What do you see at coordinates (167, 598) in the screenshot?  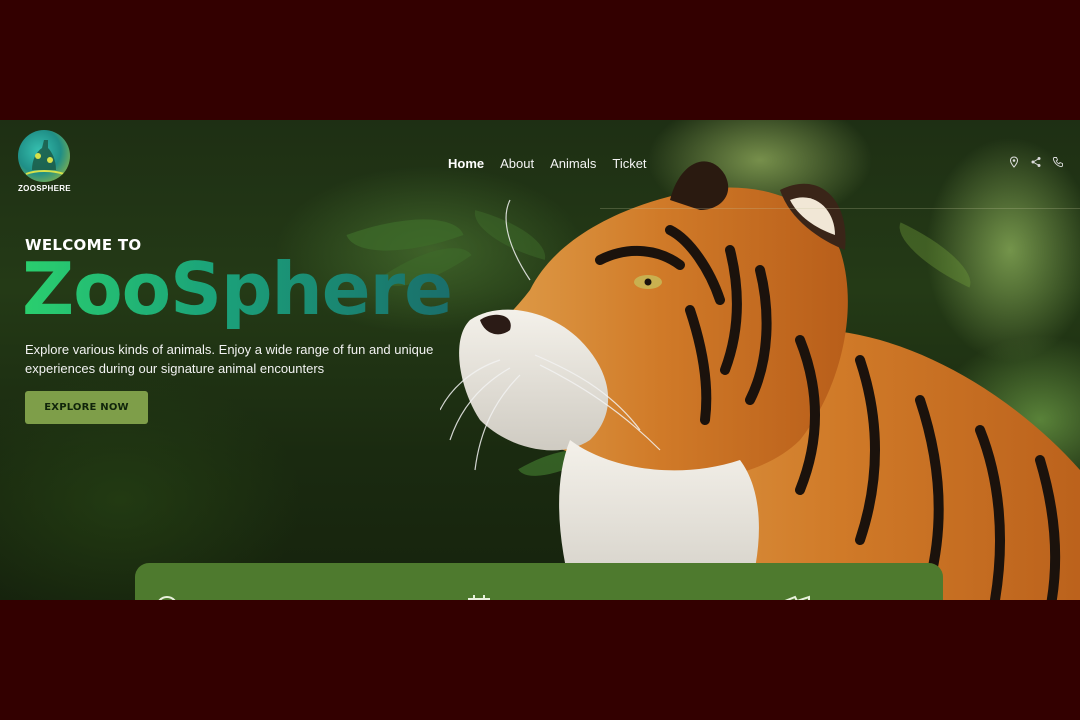 I see `clock-icon` at bounding box center [167, 598].